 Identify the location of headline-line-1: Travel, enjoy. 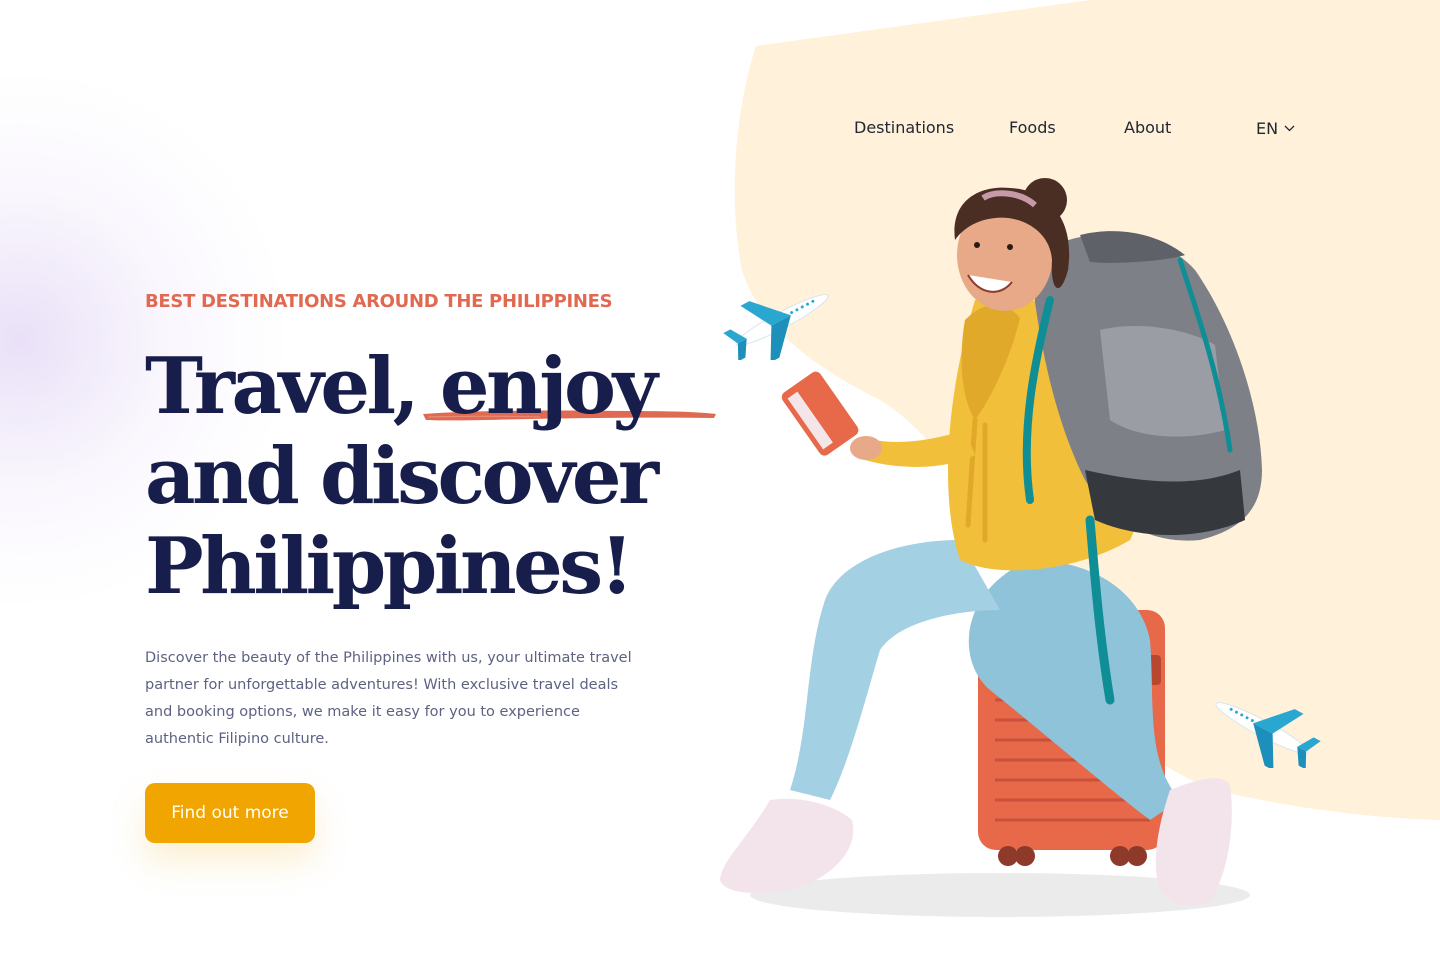
(455, 387).